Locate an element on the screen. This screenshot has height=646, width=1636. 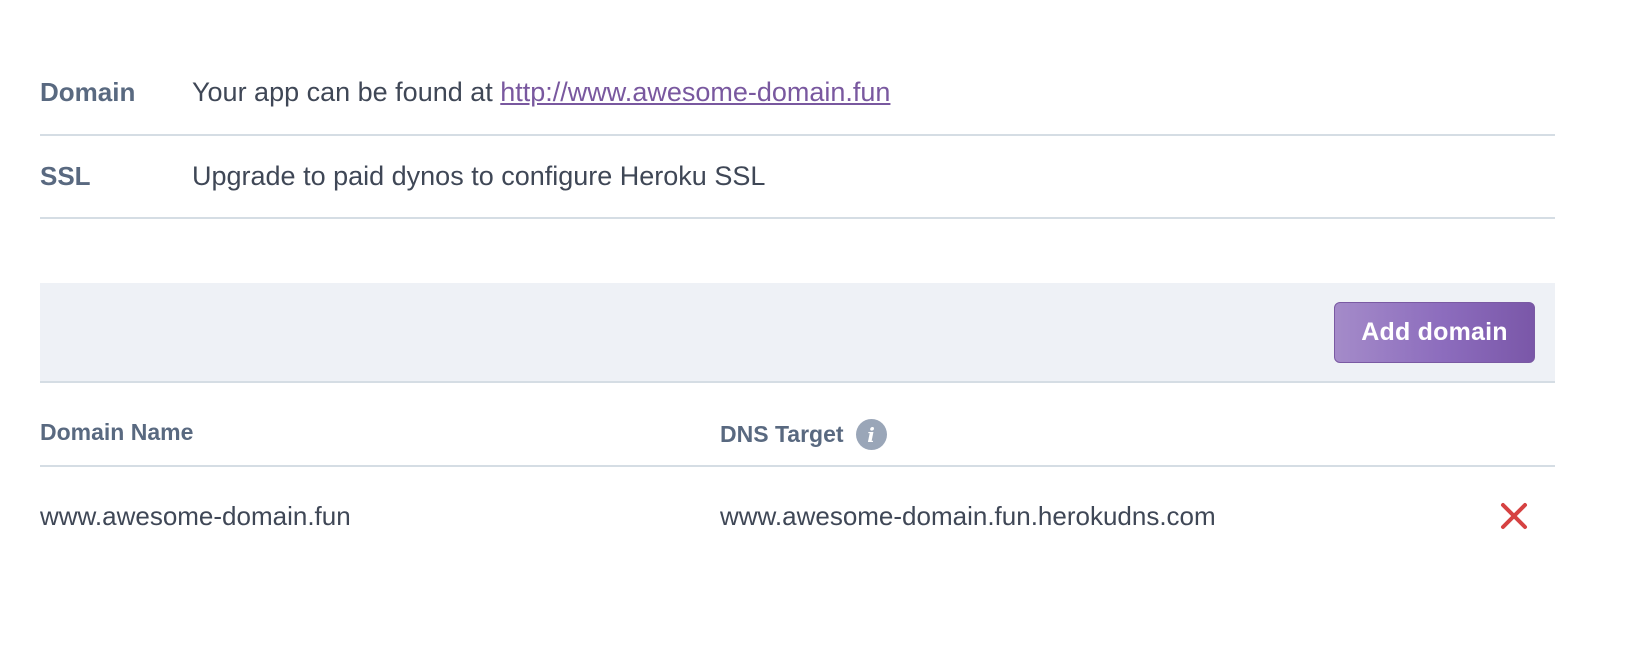
domain-label: Domain is located at coordinates (88, 92).